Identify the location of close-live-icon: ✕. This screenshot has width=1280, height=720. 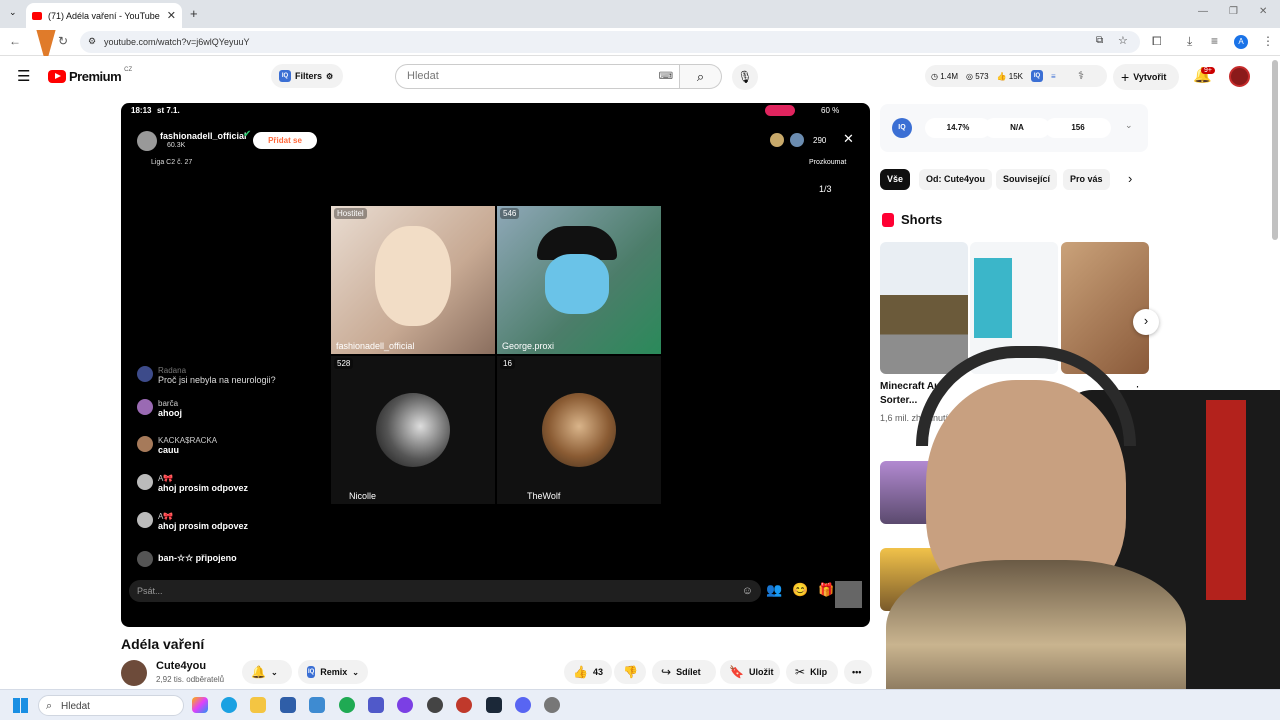
(848, 139).